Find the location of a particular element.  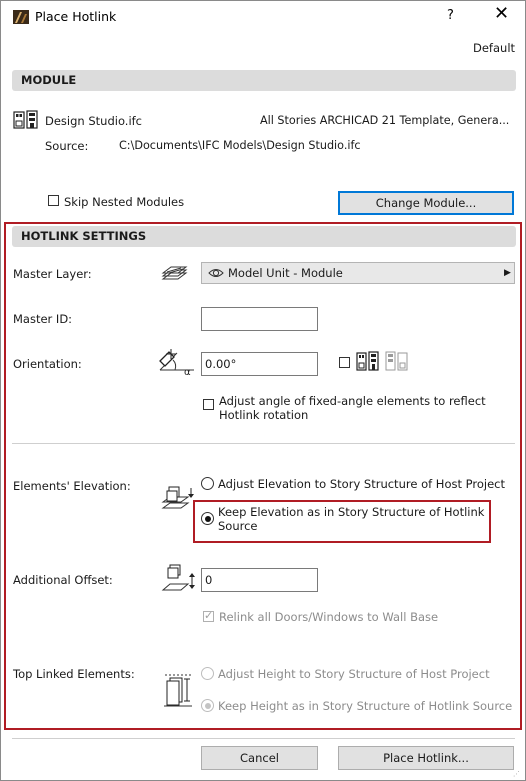

hotlink-settings-header: HOTLINK SETTINGS is located at coordinates (264, 236).